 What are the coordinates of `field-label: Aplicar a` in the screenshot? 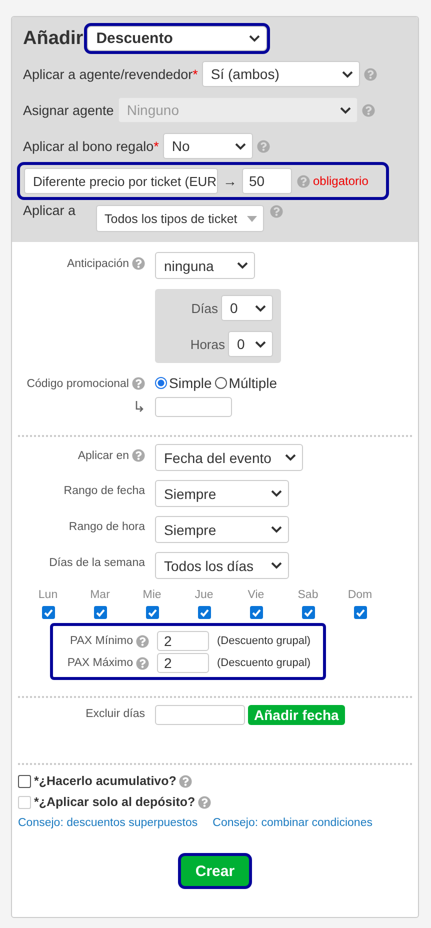 It's located at (49, 210).